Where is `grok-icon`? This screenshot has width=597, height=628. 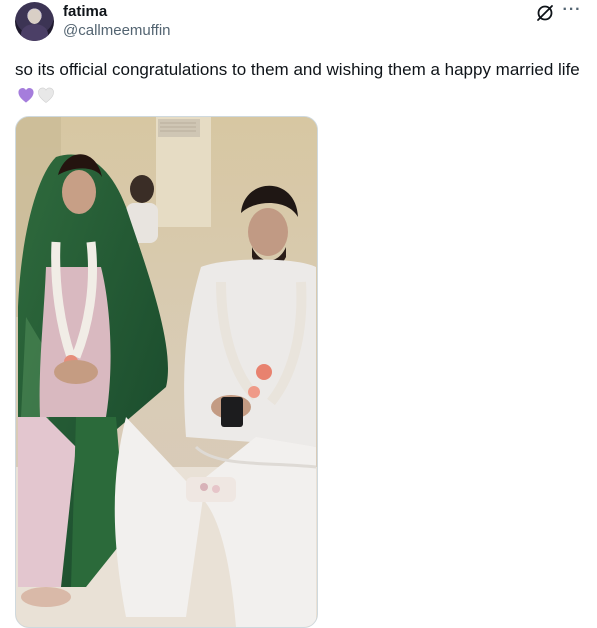
grok-icon is located at coordinates (545, 13).